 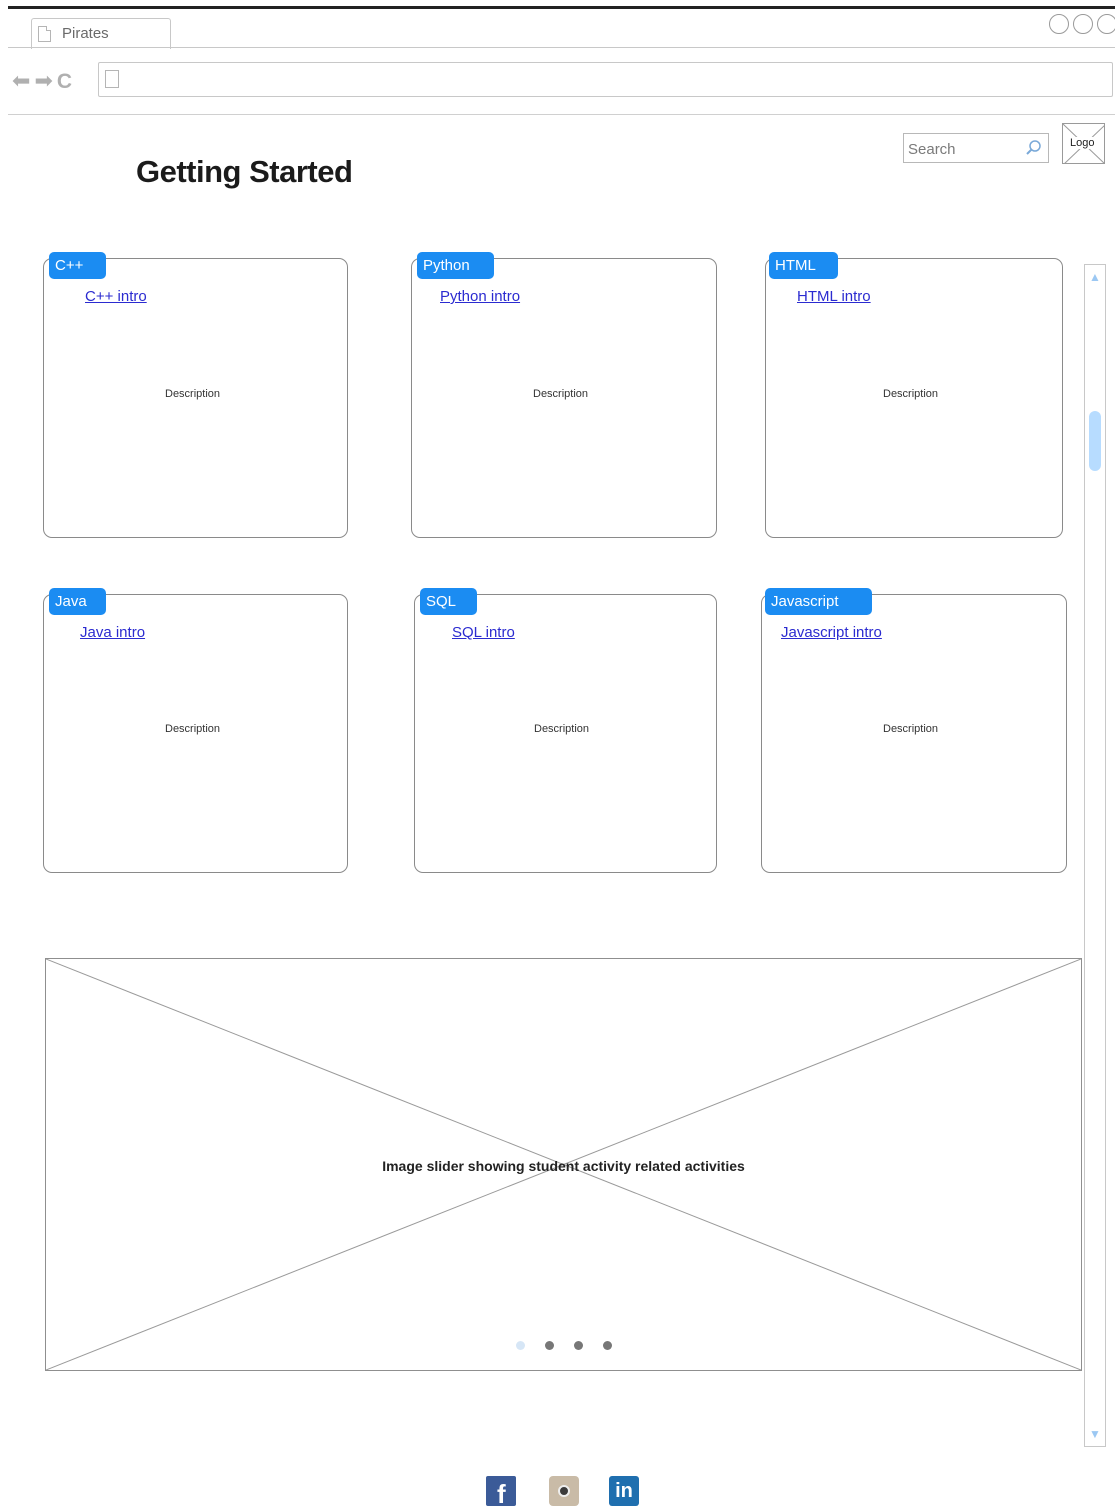 I want to click on instagram-icon, so click(x=564, y=1491).